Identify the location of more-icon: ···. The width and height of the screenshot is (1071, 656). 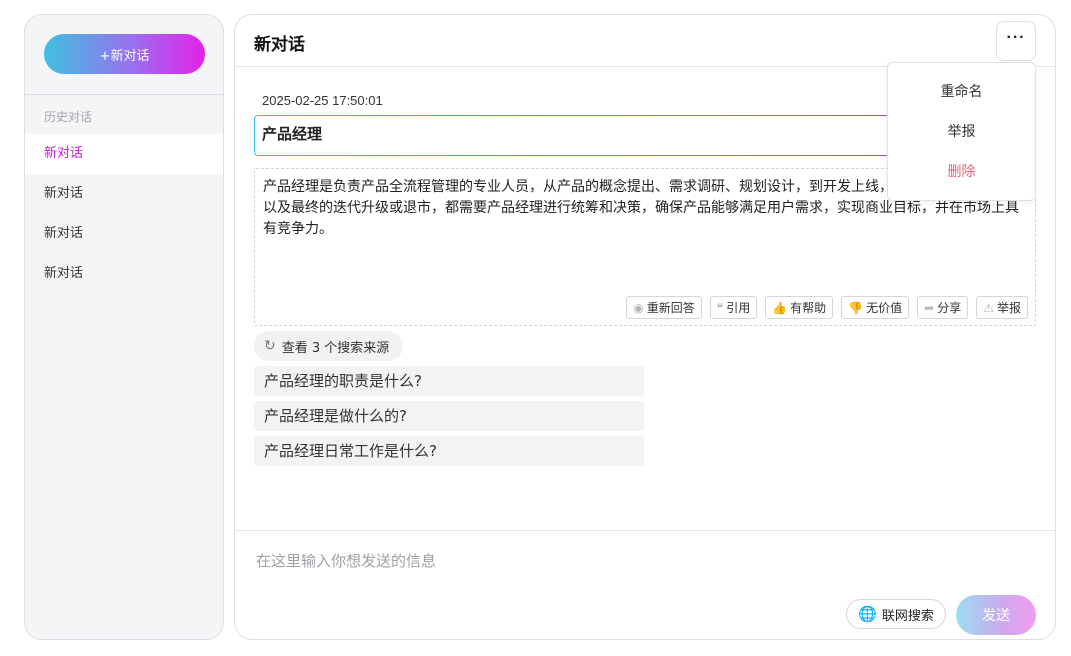
(1016, 37).